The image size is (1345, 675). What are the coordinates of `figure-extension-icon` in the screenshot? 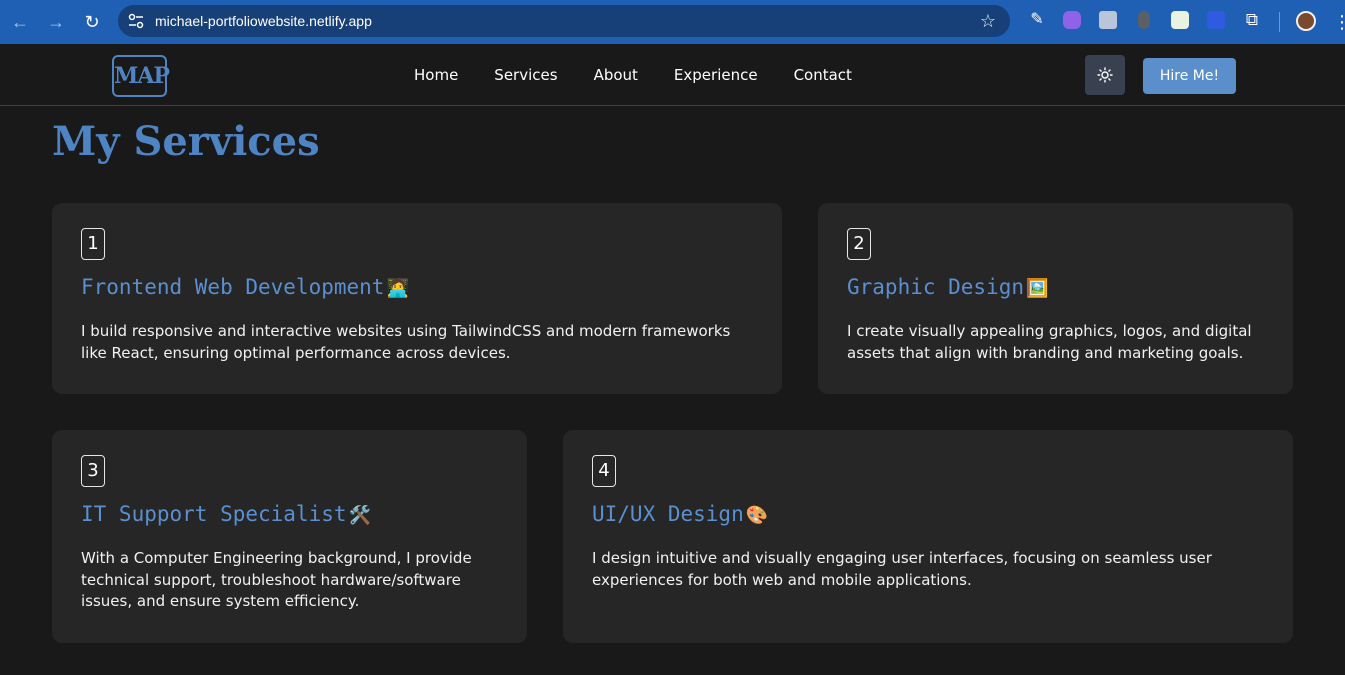 It's located at (1144, 20).